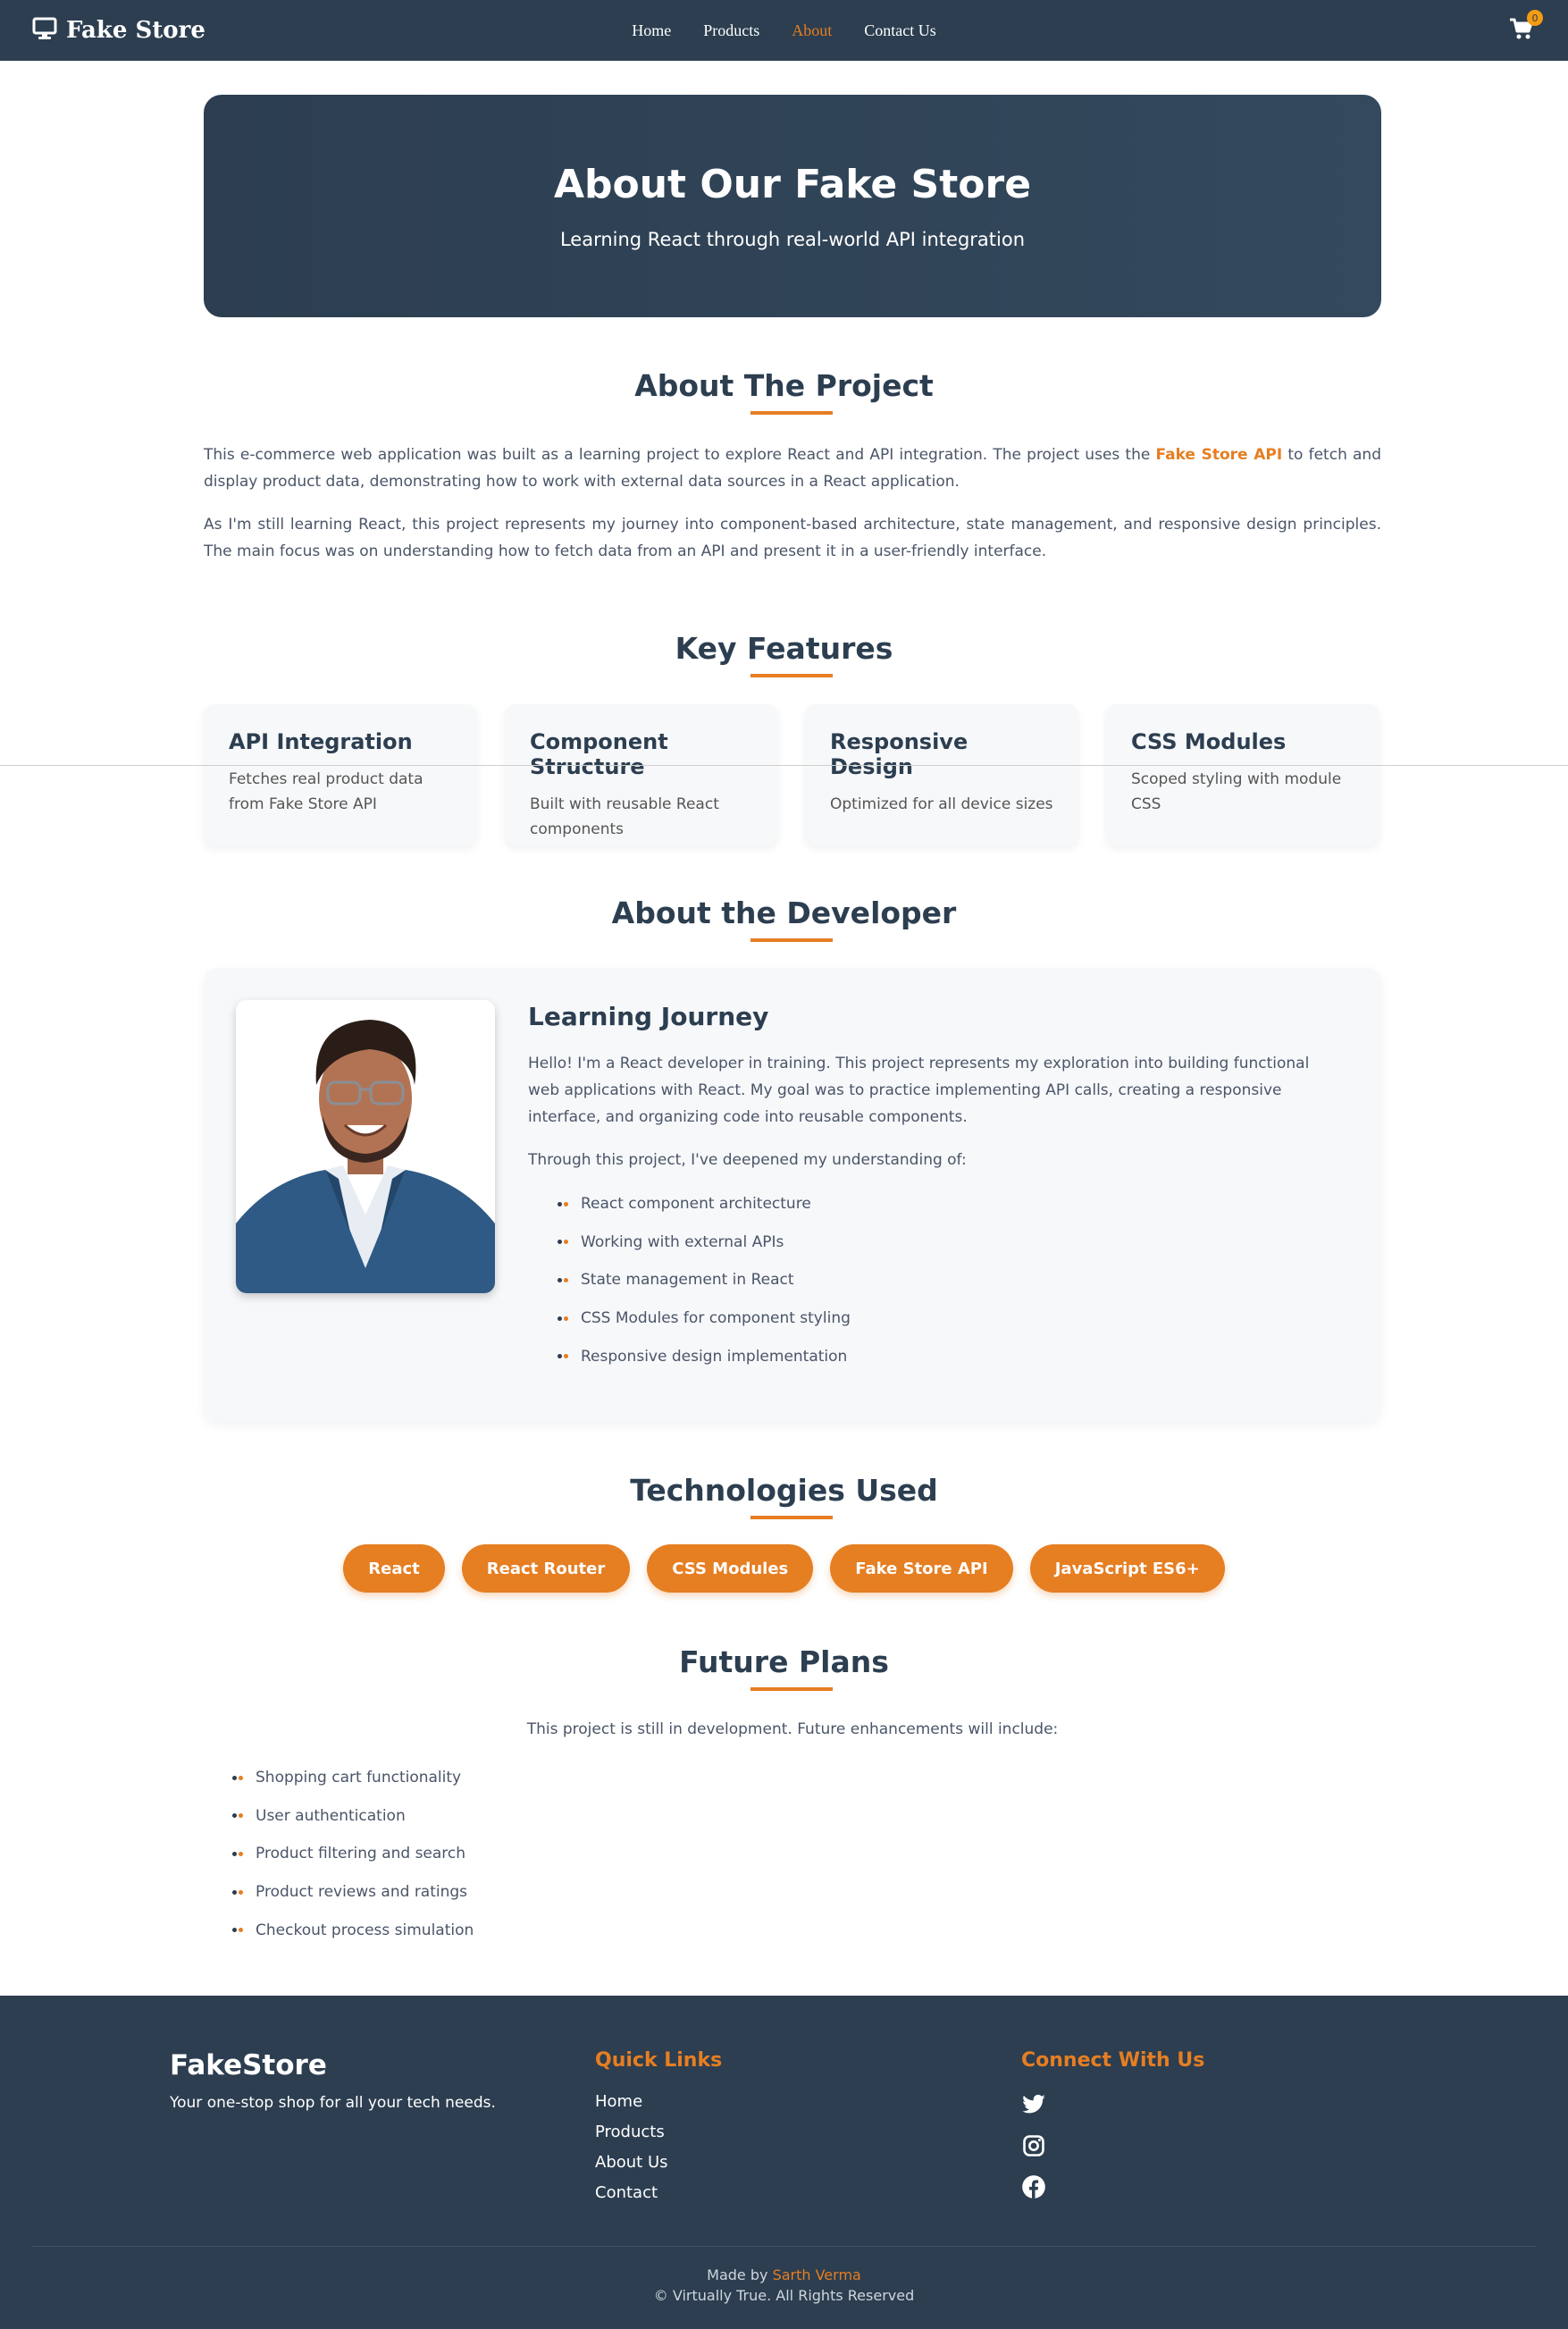  Describe the element at coordinates (784, 2246) in the screenshot. I see `footer-divider` at that location.